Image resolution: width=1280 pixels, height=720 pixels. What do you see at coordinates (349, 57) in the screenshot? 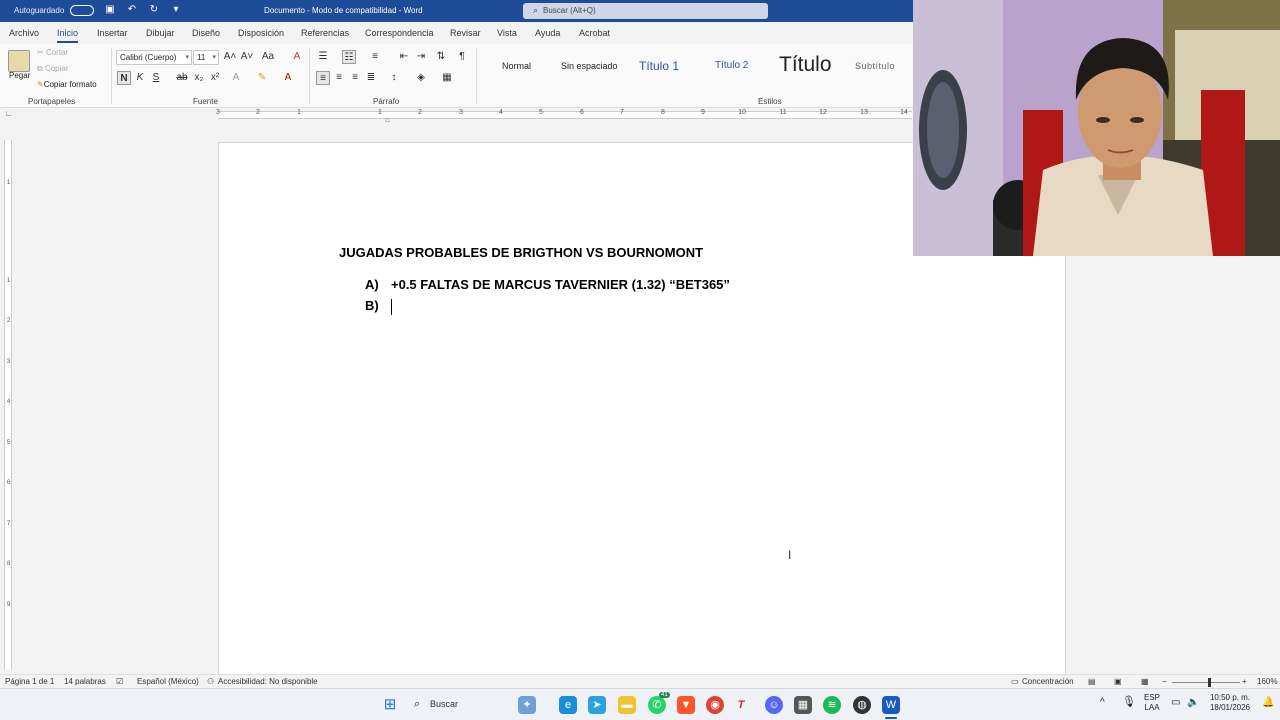
I see `numbering-icon: ☷` at bounding box center [349, 57].